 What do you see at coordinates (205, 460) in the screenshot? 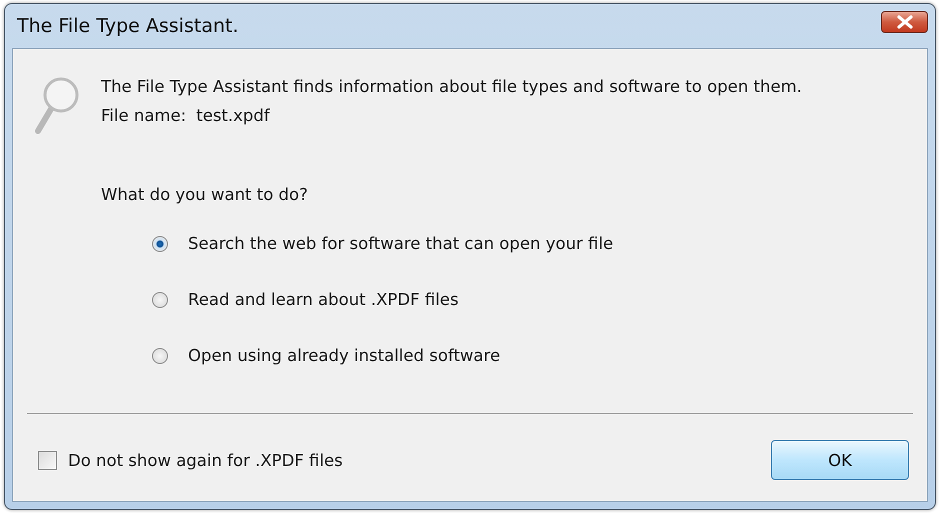
I see `checkbox-label: Do not show again for .XPDF files` at bounding box center [205, 460].